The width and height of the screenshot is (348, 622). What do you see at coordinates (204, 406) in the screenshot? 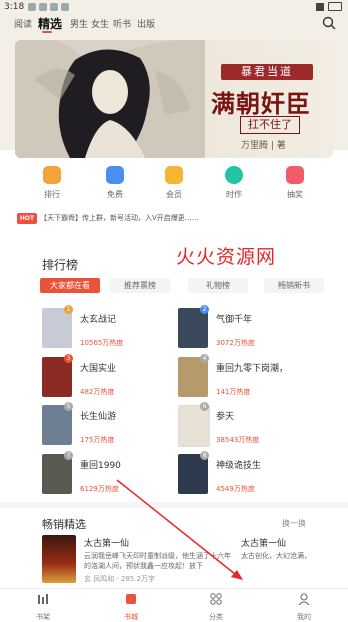
I see `rank-badge: 6` at bounding box center [204, 406].